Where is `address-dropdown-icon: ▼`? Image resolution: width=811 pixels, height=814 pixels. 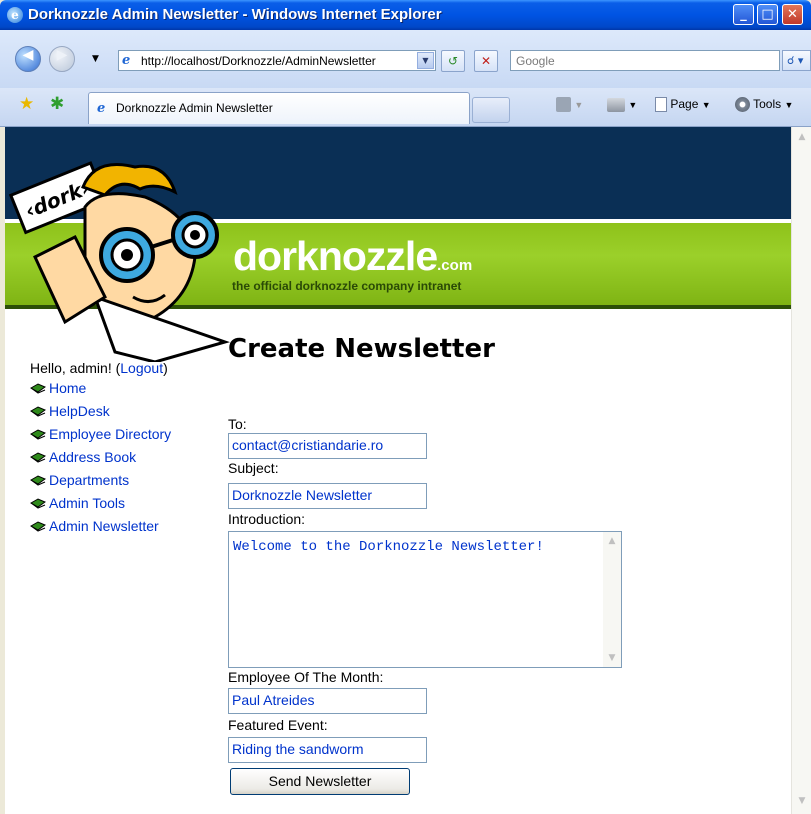 address-dropdown-icon: ▼ is located at coordinates (425, 60).